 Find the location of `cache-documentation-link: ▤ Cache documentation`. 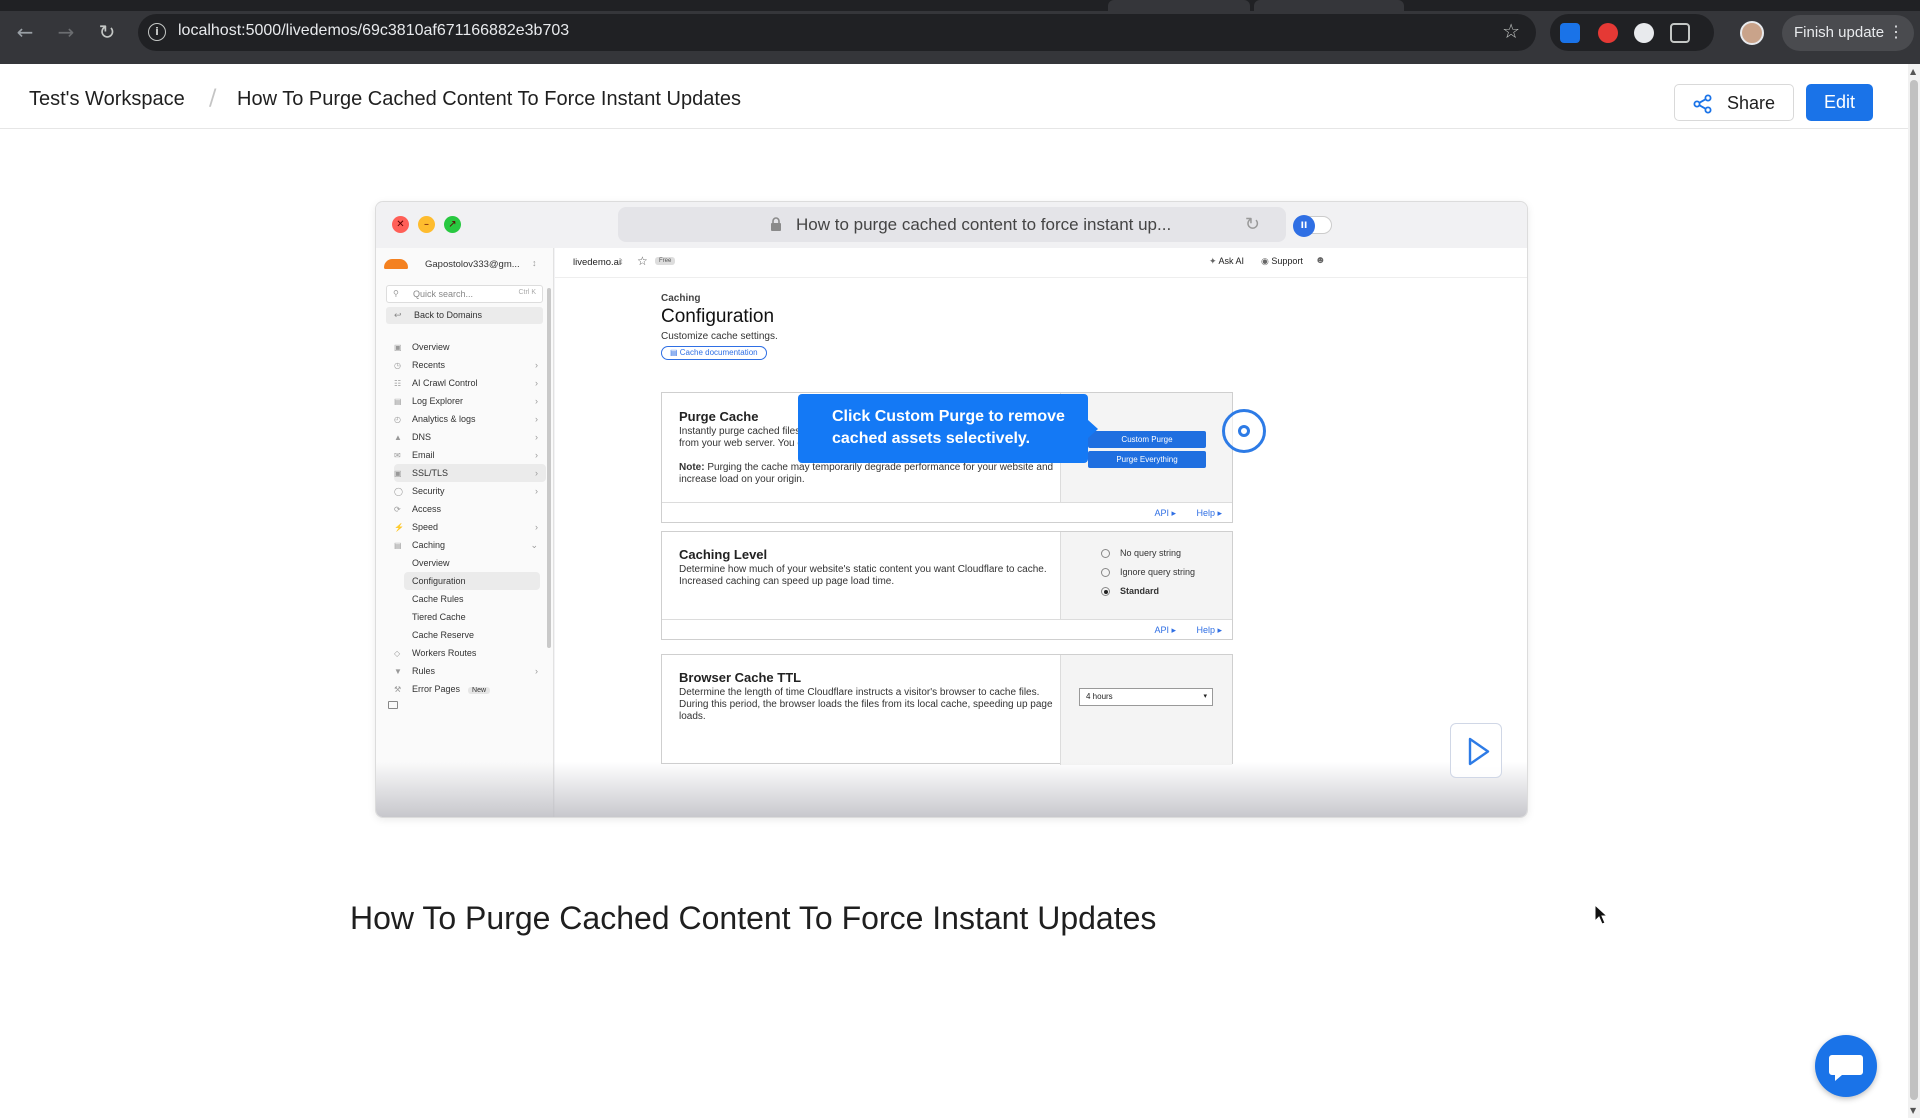

cache-documentation-link: ▤ Cache documentation is located at coordinates (714, 353).